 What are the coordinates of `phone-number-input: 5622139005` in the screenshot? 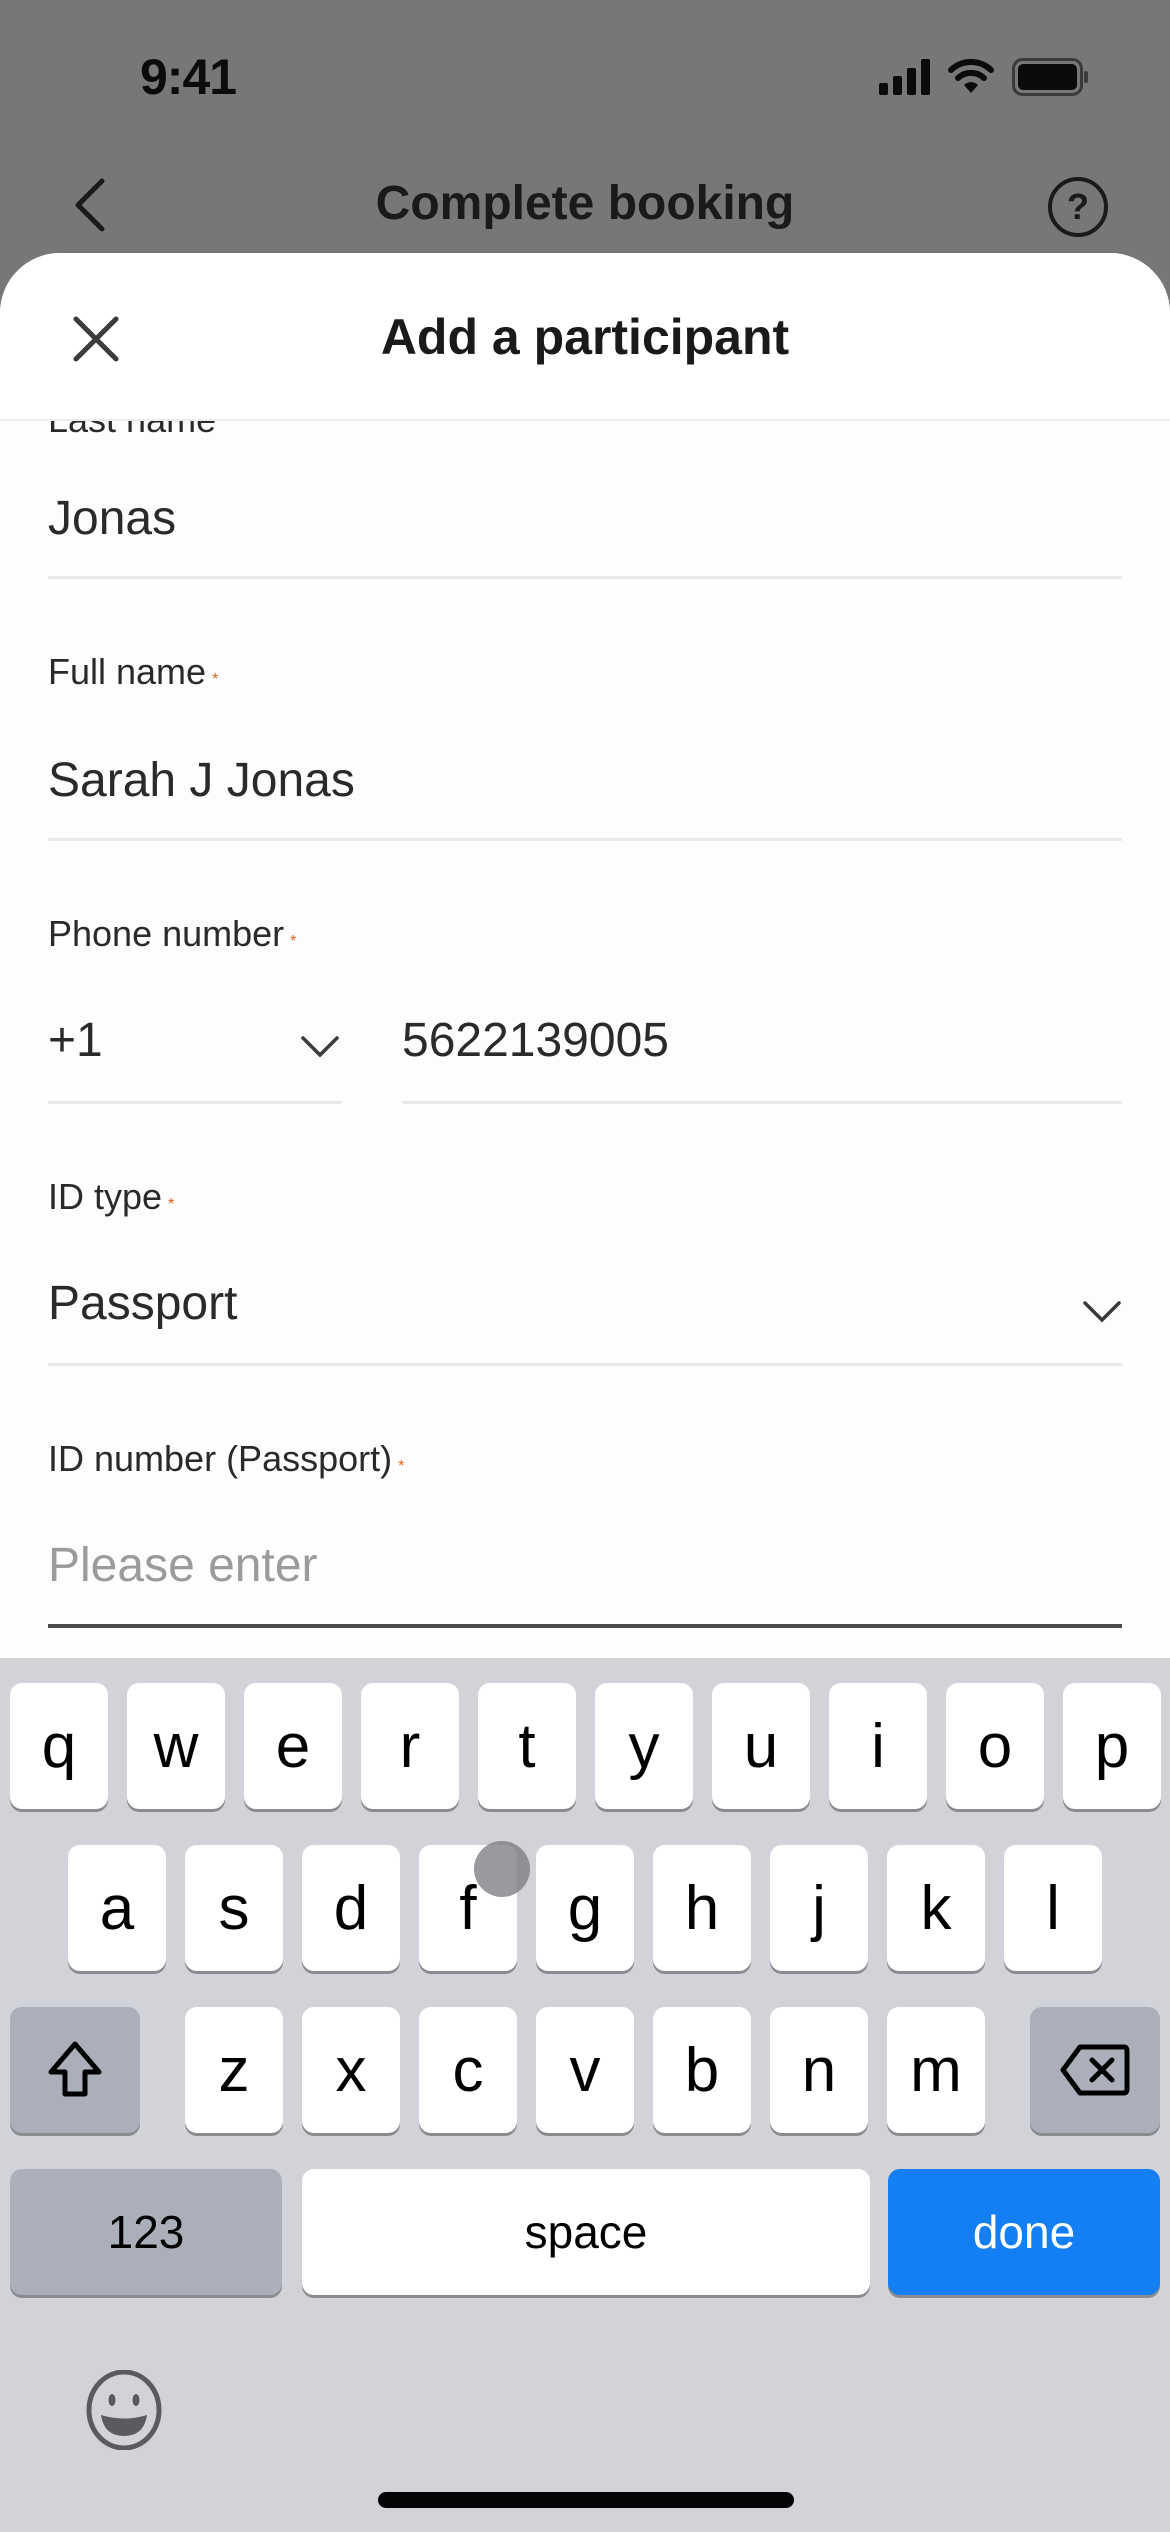 It's located at (762, 1040).